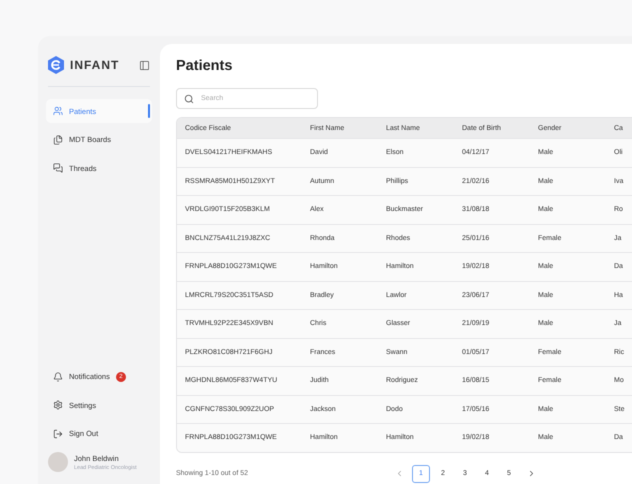 Image resolution: width=632 pixels, height=484 pixels. Describe the element at coordinates (58, 168) in the screenshot. I see `chat-icon` at that location.